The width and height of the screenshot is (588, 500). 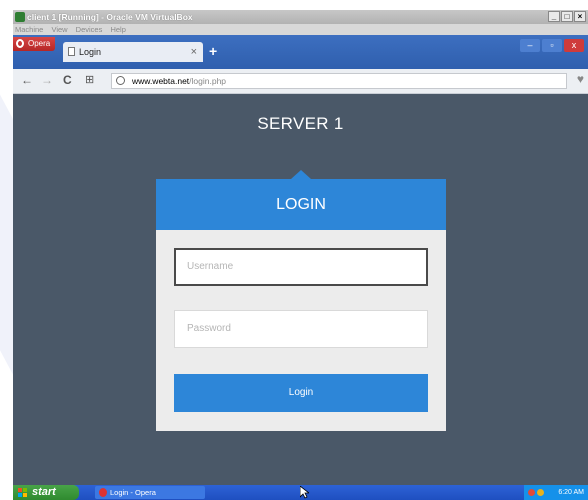 What do you see at coordinates (208, 81) in the screenshot?
I see `url-path: /login.php` at bounding box center [208, 81].